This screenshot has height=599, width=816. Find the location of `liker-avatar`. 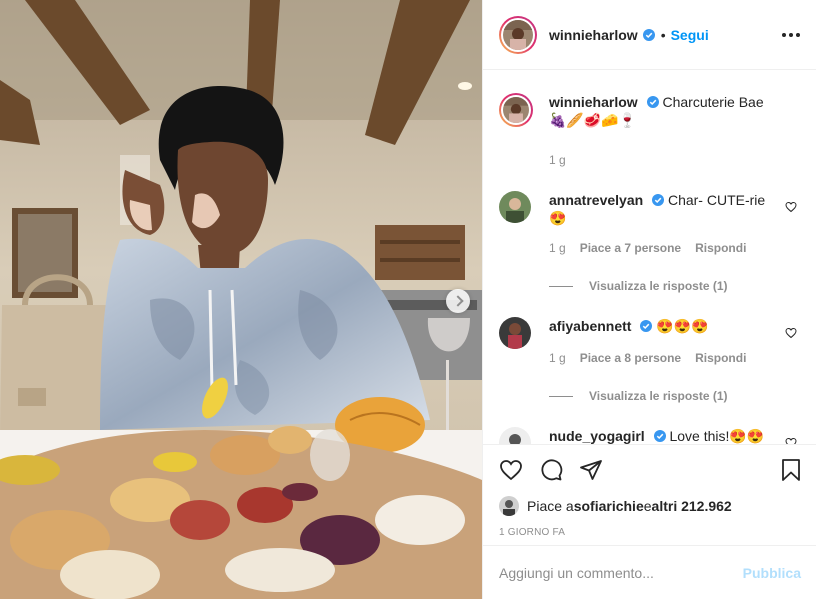

liker-avatar is located at coordinates (509, 506).